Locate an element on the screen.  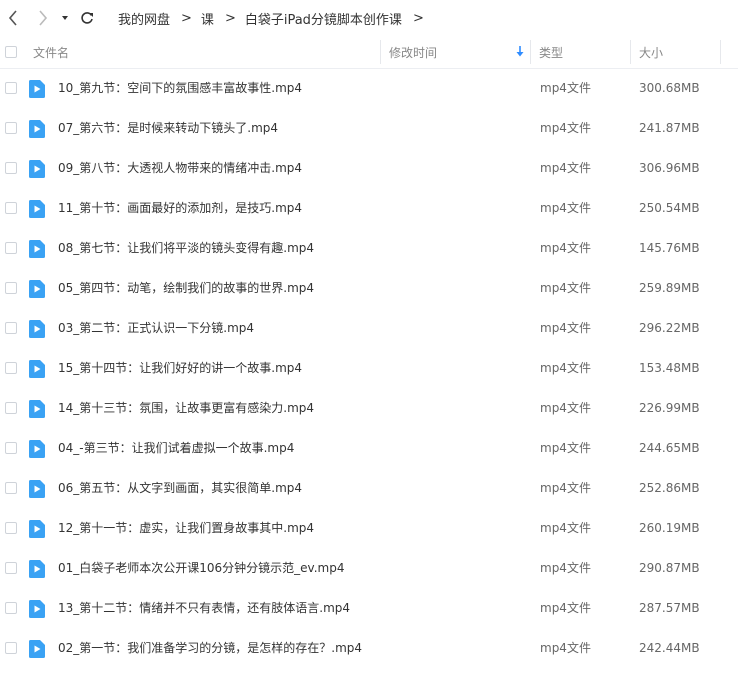
file-name: 07_第六节：是时候来转动下镜头了.mp4 is located at coordinates (168, 128).